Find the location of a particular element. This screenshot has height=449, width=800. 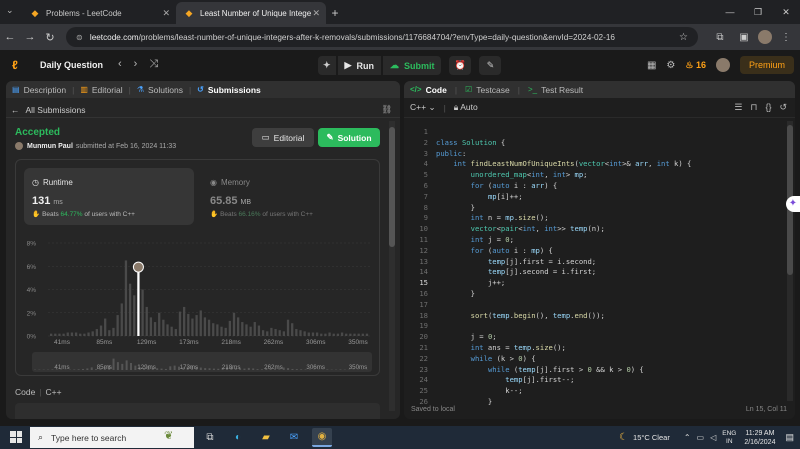

code-preview is located at coordinates (197, 411).